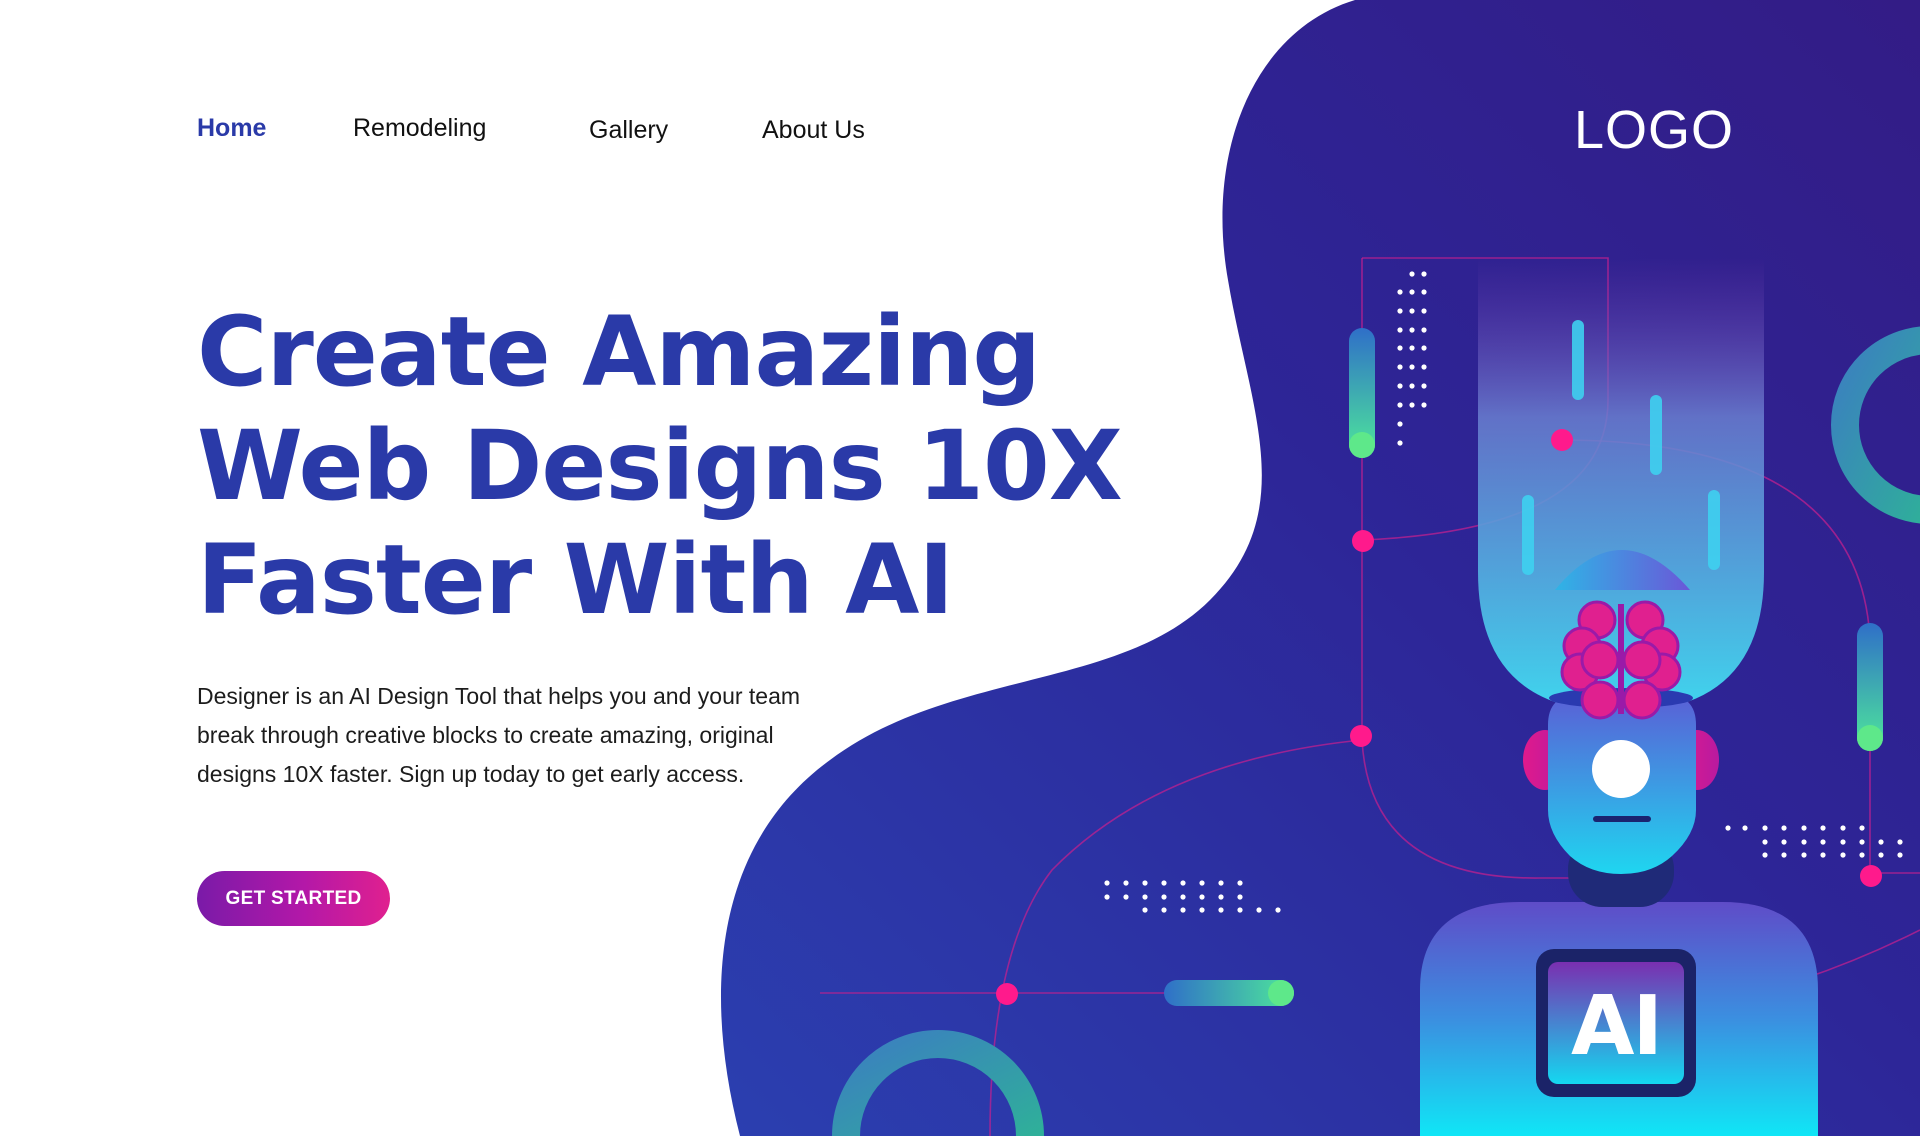  What do you see at coordinates (1654, 130) in the screenshot?
I see `site-logo: LOGO` at bounding box center [1654, 130].